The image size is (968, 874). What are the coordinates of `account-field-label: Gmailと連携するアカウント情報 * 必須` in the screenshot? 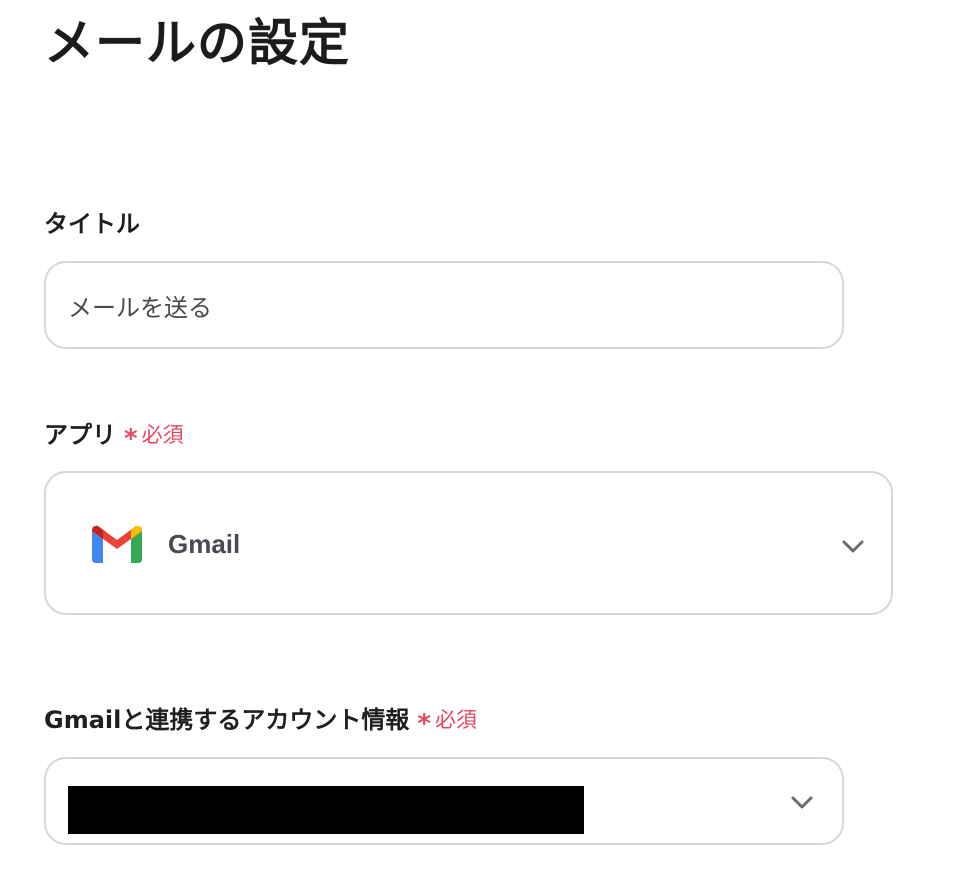 It's located at (260, 722).